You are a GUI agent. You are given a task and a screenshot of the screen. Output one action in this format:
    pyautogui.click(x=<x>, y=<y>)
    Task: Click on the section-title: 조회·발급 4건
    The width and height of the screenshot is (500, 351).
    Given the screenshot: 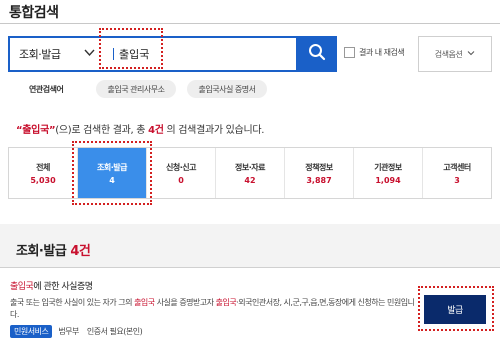 What is the action you would take?
    pyautogui.click(x=53, y=249)
    